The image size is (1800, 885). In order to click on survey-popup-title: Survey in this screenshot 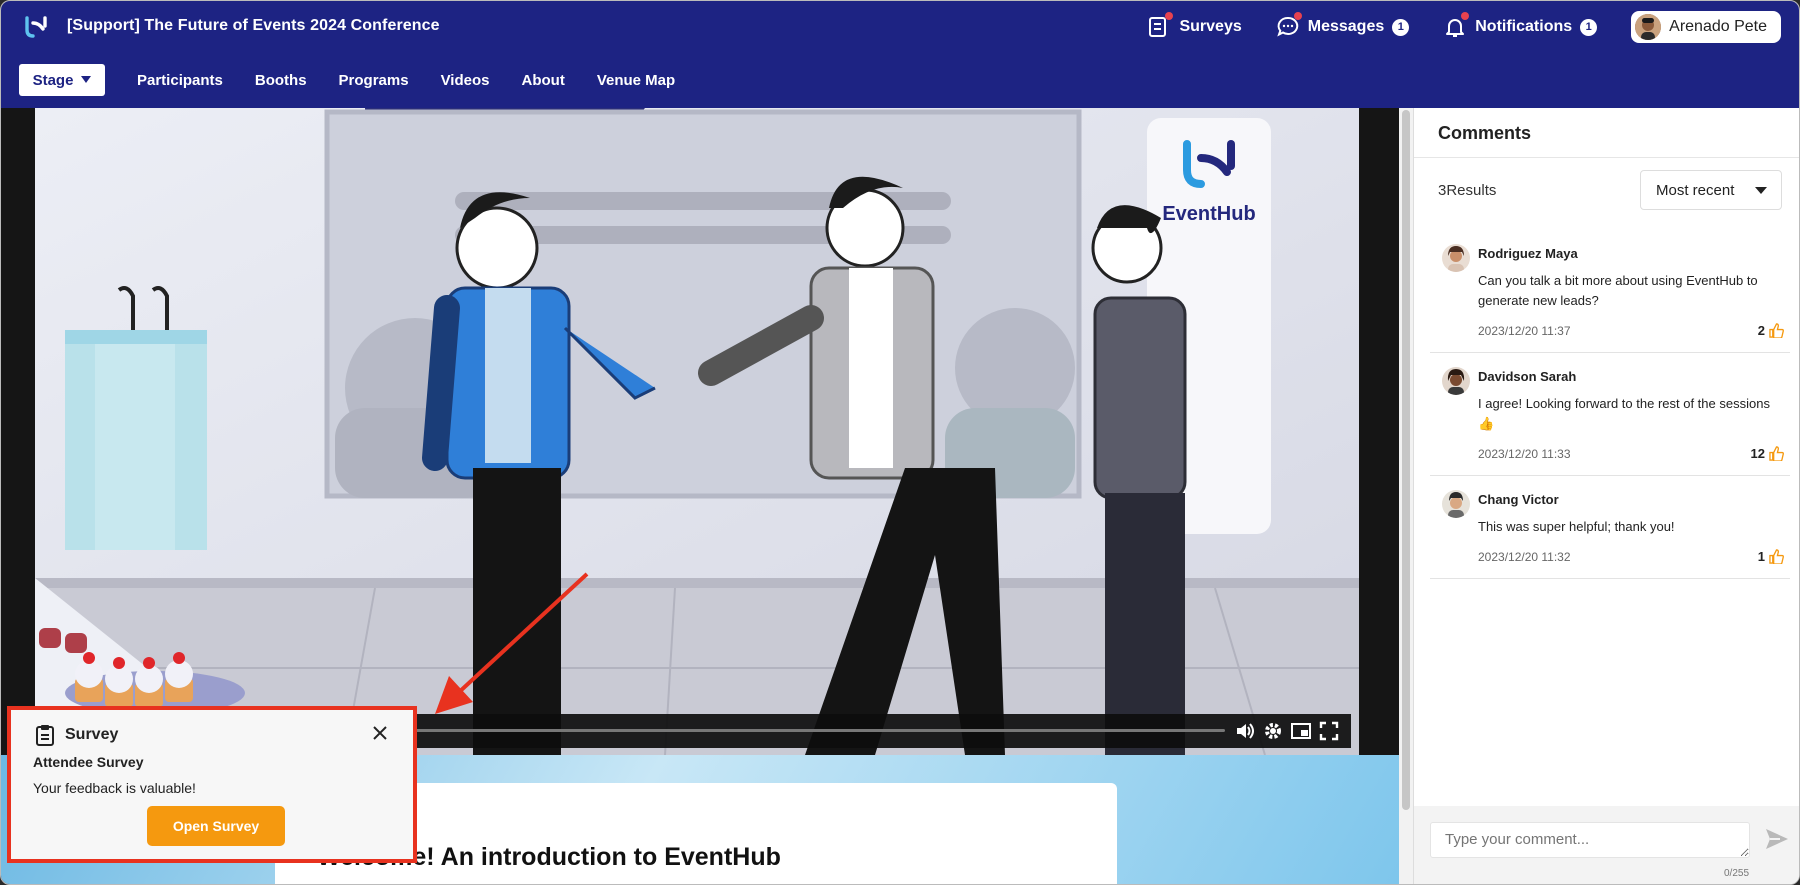, I will do `click(92, 734)`.